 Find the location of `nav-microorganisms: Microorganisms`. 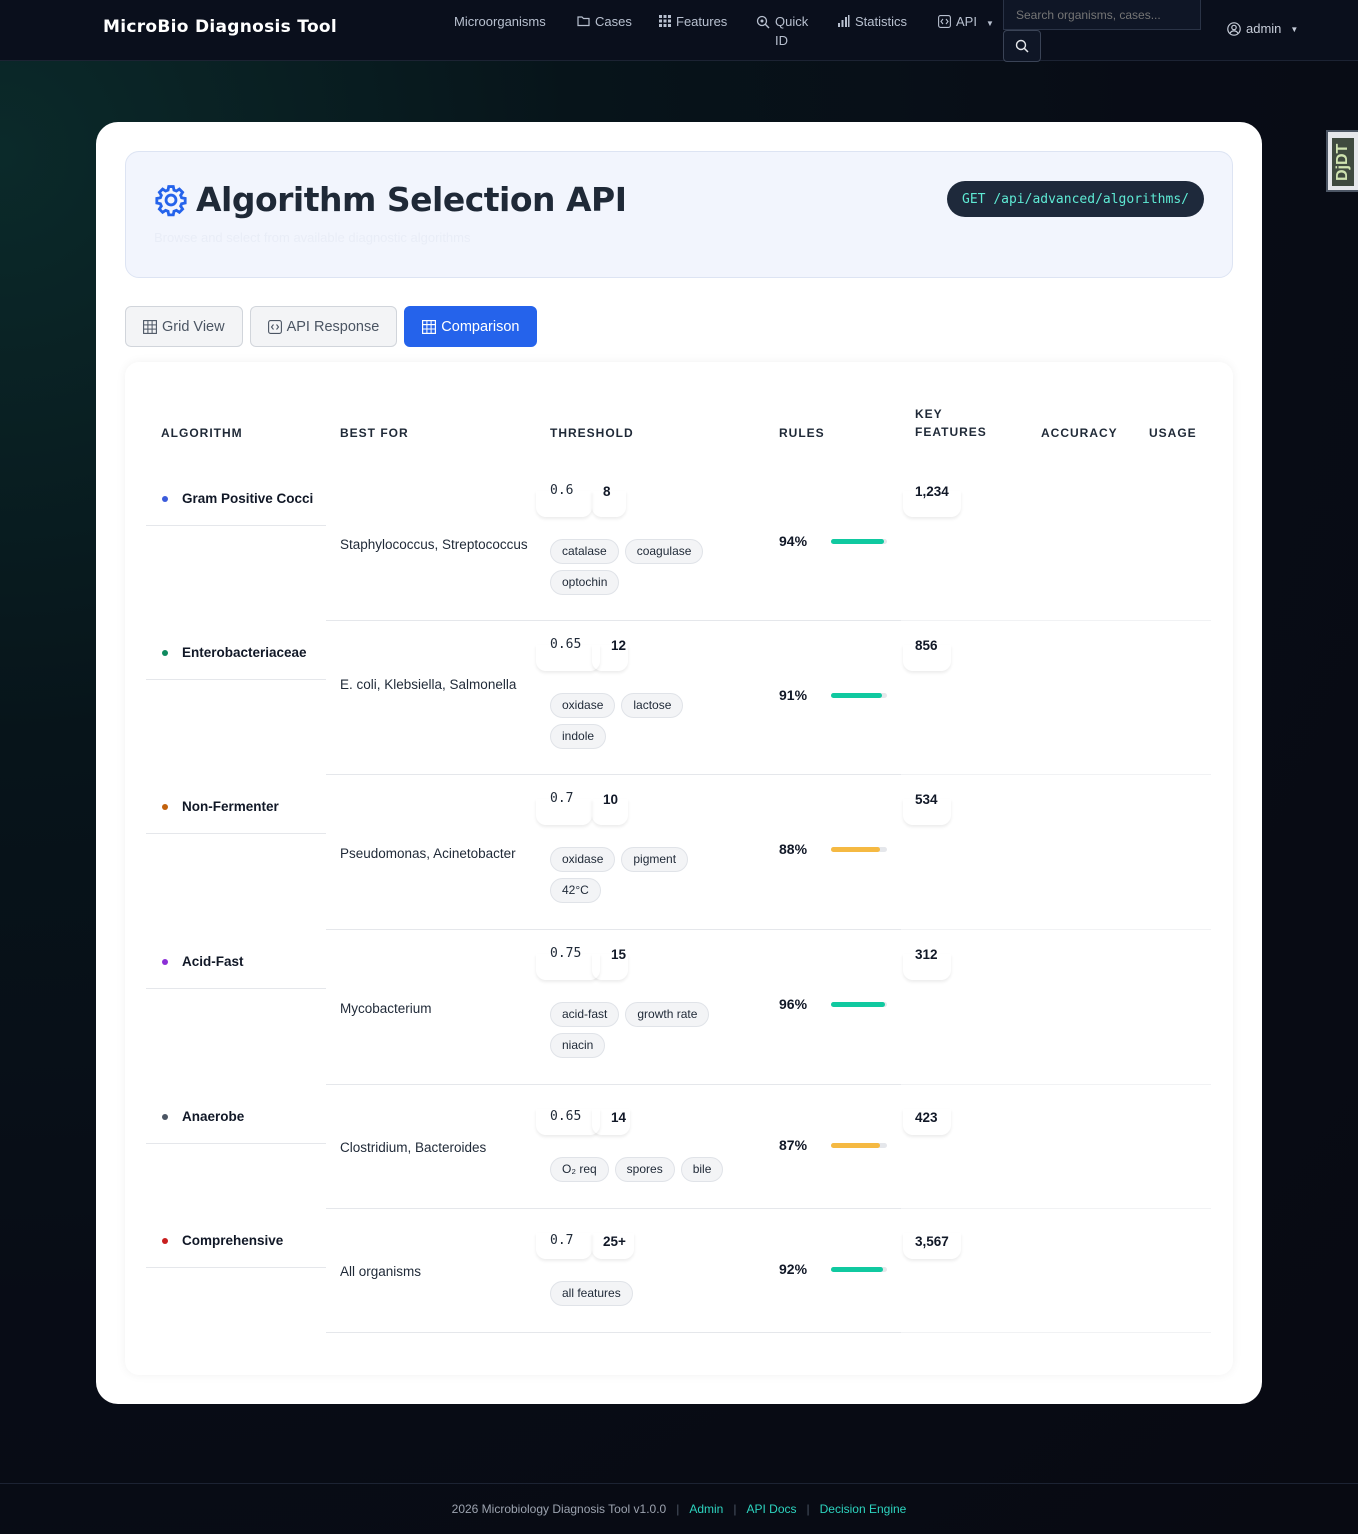

nav-microorganisms: Microorganisms is located at coordinates (500, 21).